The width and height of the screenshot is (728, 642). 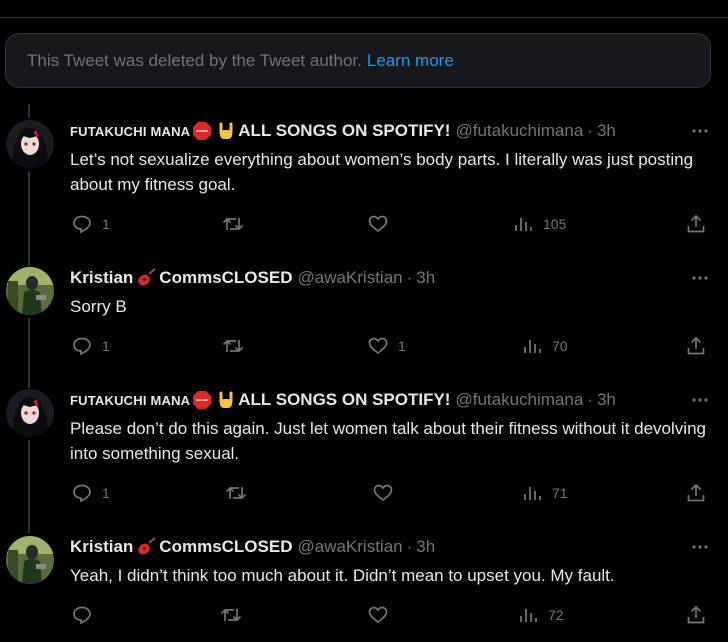 What do you see at coordinates (402, 346) in the screenshot?
I see `like-count: 1` at bounding box center [402, 346].